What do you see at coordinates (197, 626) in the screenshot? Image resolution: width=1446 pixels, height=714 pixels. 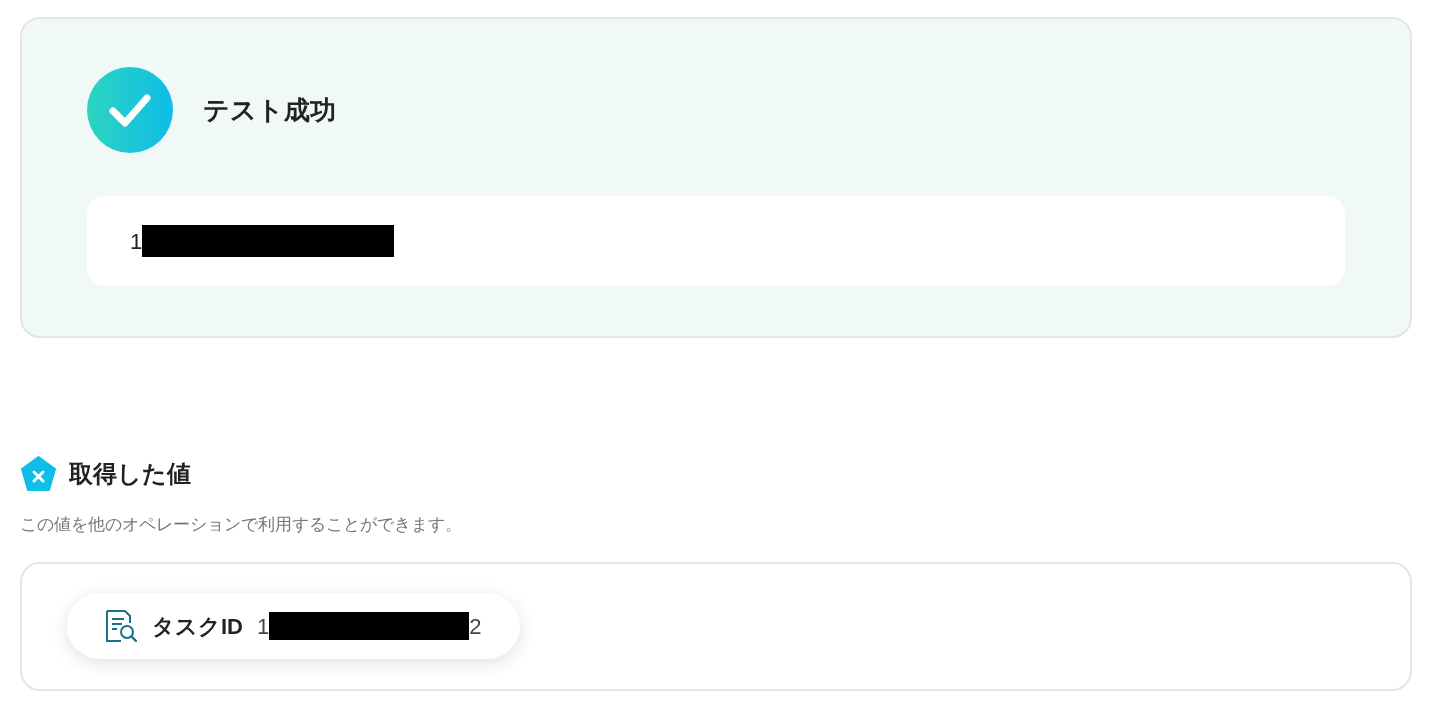 I see `value-label: タスクID` at bounding box center [197, 626].